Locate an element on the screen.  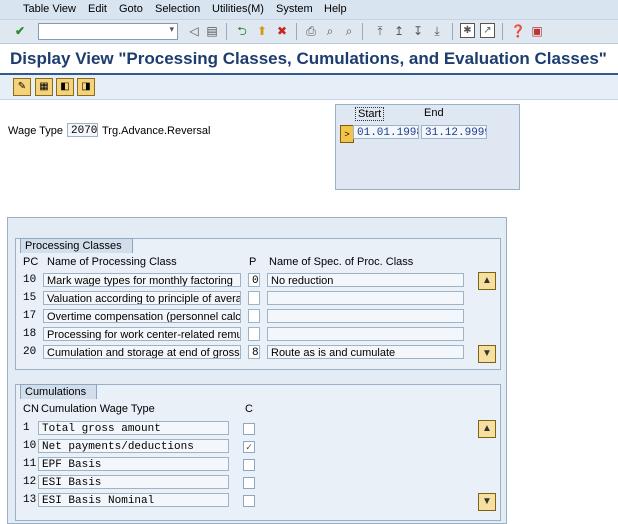
standard-toolbar: ✔ ▾ ◁ ▤ ⮌ ⬆ ✖ ⎙ ⌕ ⌕ ⤒ ↥ ↧ ⤓ ✱ ↗ ❓ ▣ is located at coordinates (309, 32).